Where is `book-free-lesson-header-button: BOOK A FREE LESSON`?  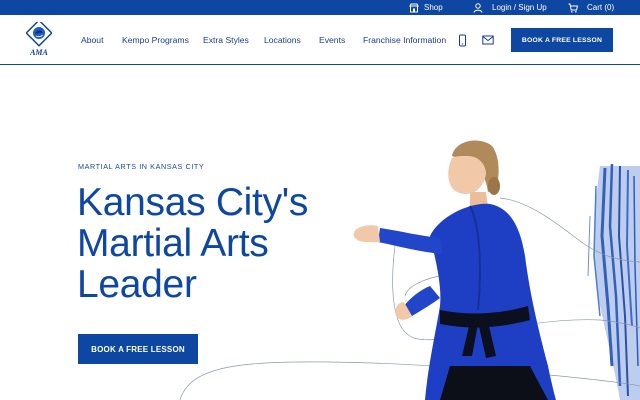
book-free-lesson-header-button: BOOK A FREE LESSON is located at coordinates (562, 40).